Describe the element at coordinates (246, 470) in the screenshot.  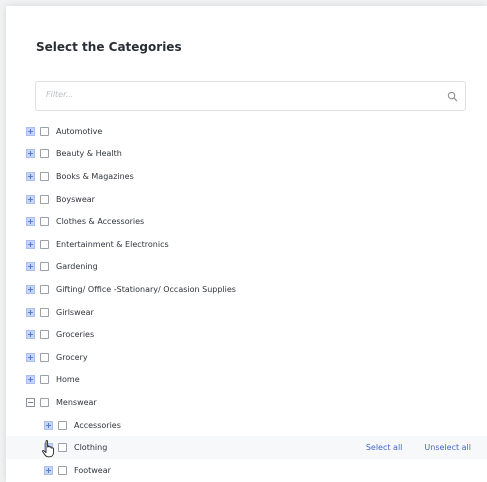
I see `tree-row-menswear-footwear: + Footwear` at that location.